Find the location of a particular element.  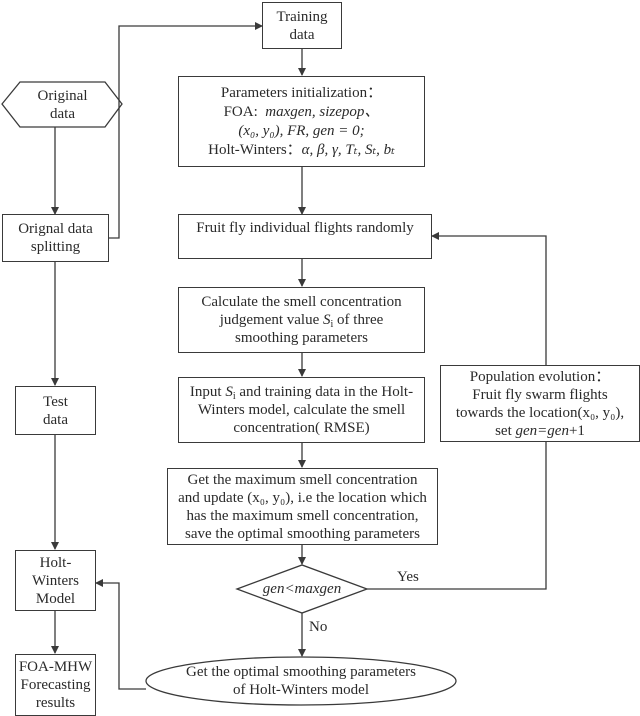

node-text: save the optimal smoothing parameters is located at coordinates (302, 533).